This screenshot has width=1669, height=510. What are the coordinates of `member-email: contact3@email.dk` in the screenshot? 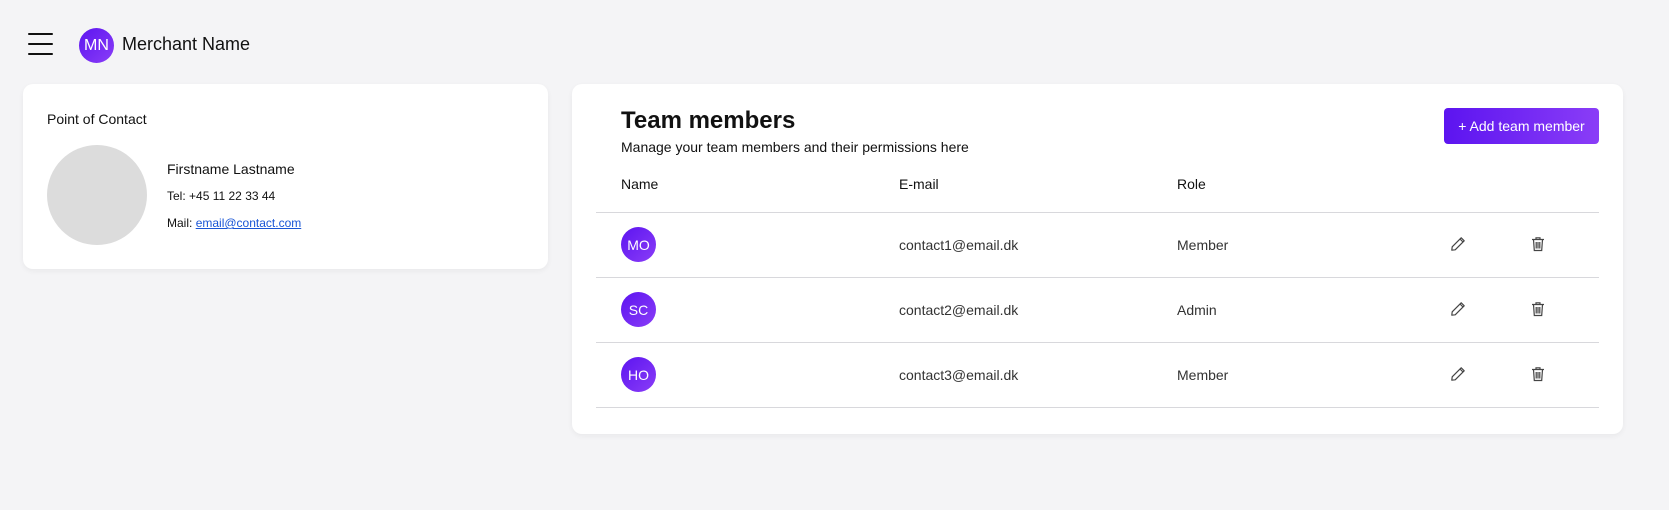 It's located at (959, 375).